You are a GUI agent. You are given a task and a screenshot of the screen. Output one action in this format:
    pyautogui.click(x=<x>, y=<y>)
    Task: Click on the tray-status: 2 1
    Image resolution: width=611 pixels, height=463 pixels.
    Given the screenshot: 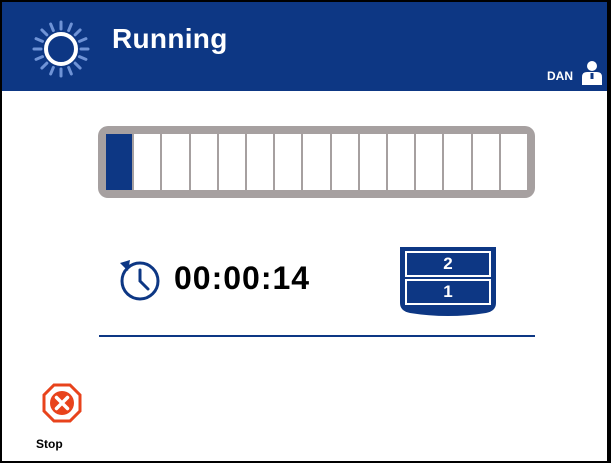 What is the action you would take?
    pyautogui.click(x=448, y=281)
    